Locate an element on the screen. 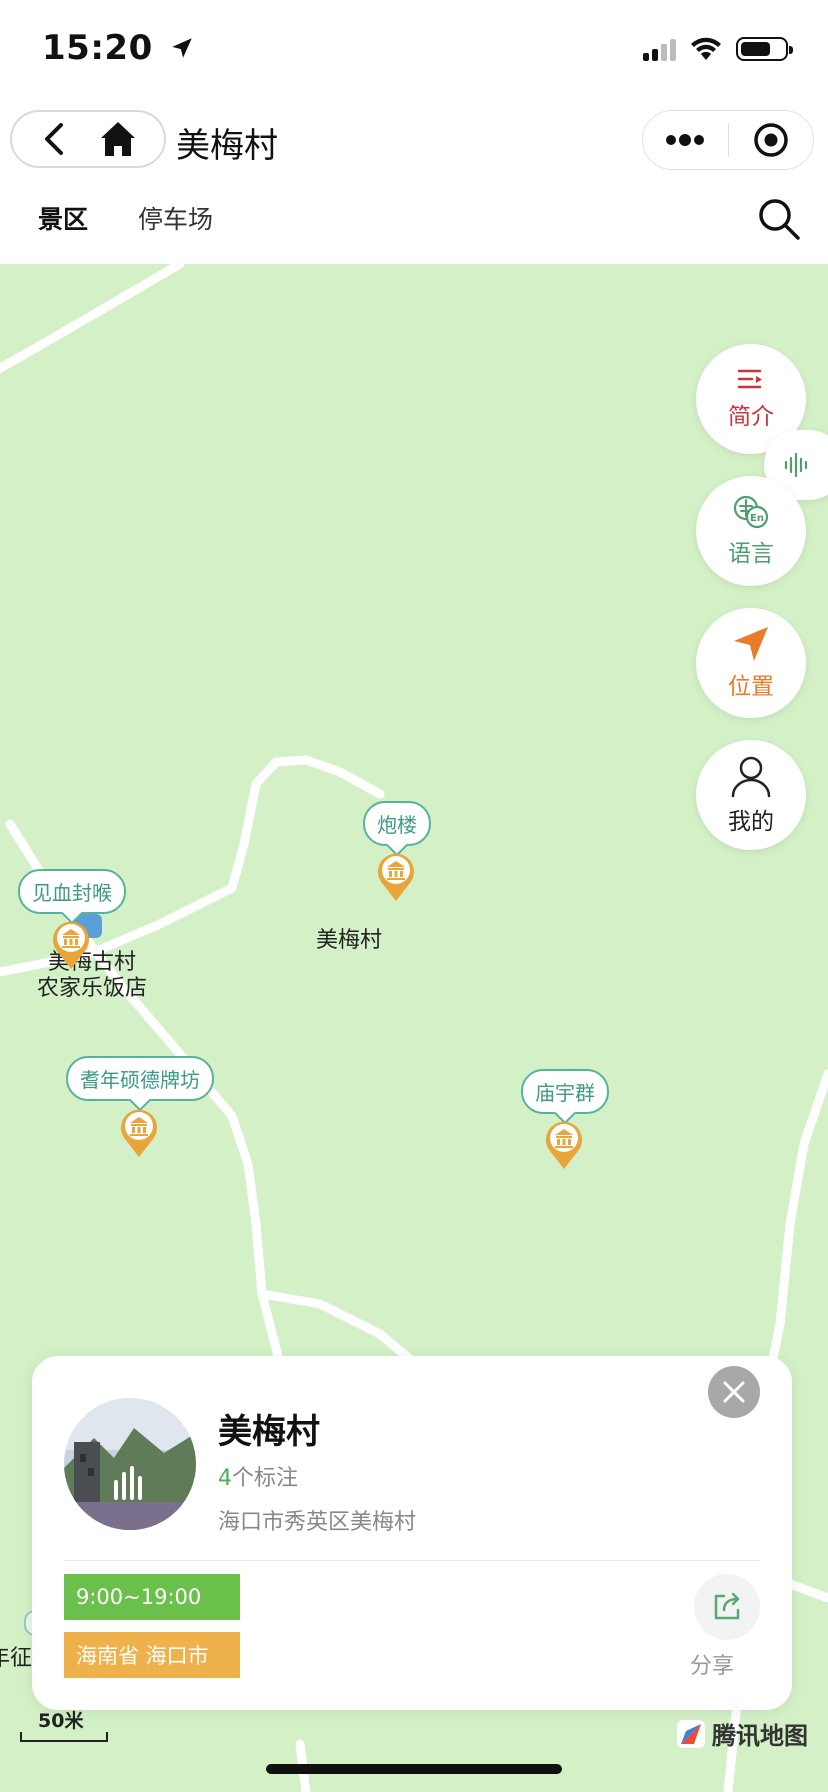  tab-scenic: 景区 is located at coordinates (63, 218).